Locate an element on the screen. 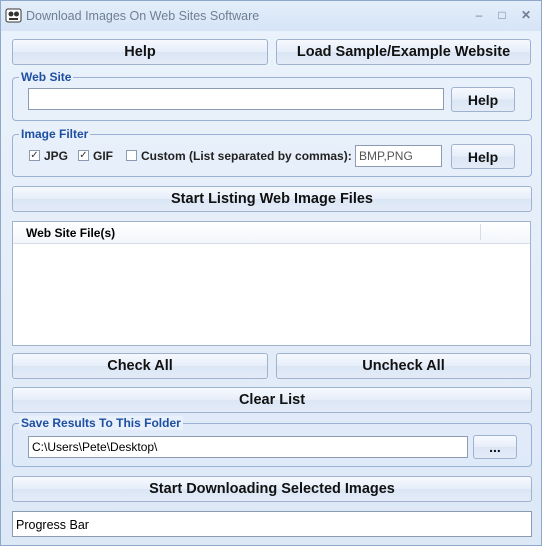 The height and width of the screenshot is (546, 542). load-sample-button: Load Sample/Example Website is located at coordinates (403, 52).